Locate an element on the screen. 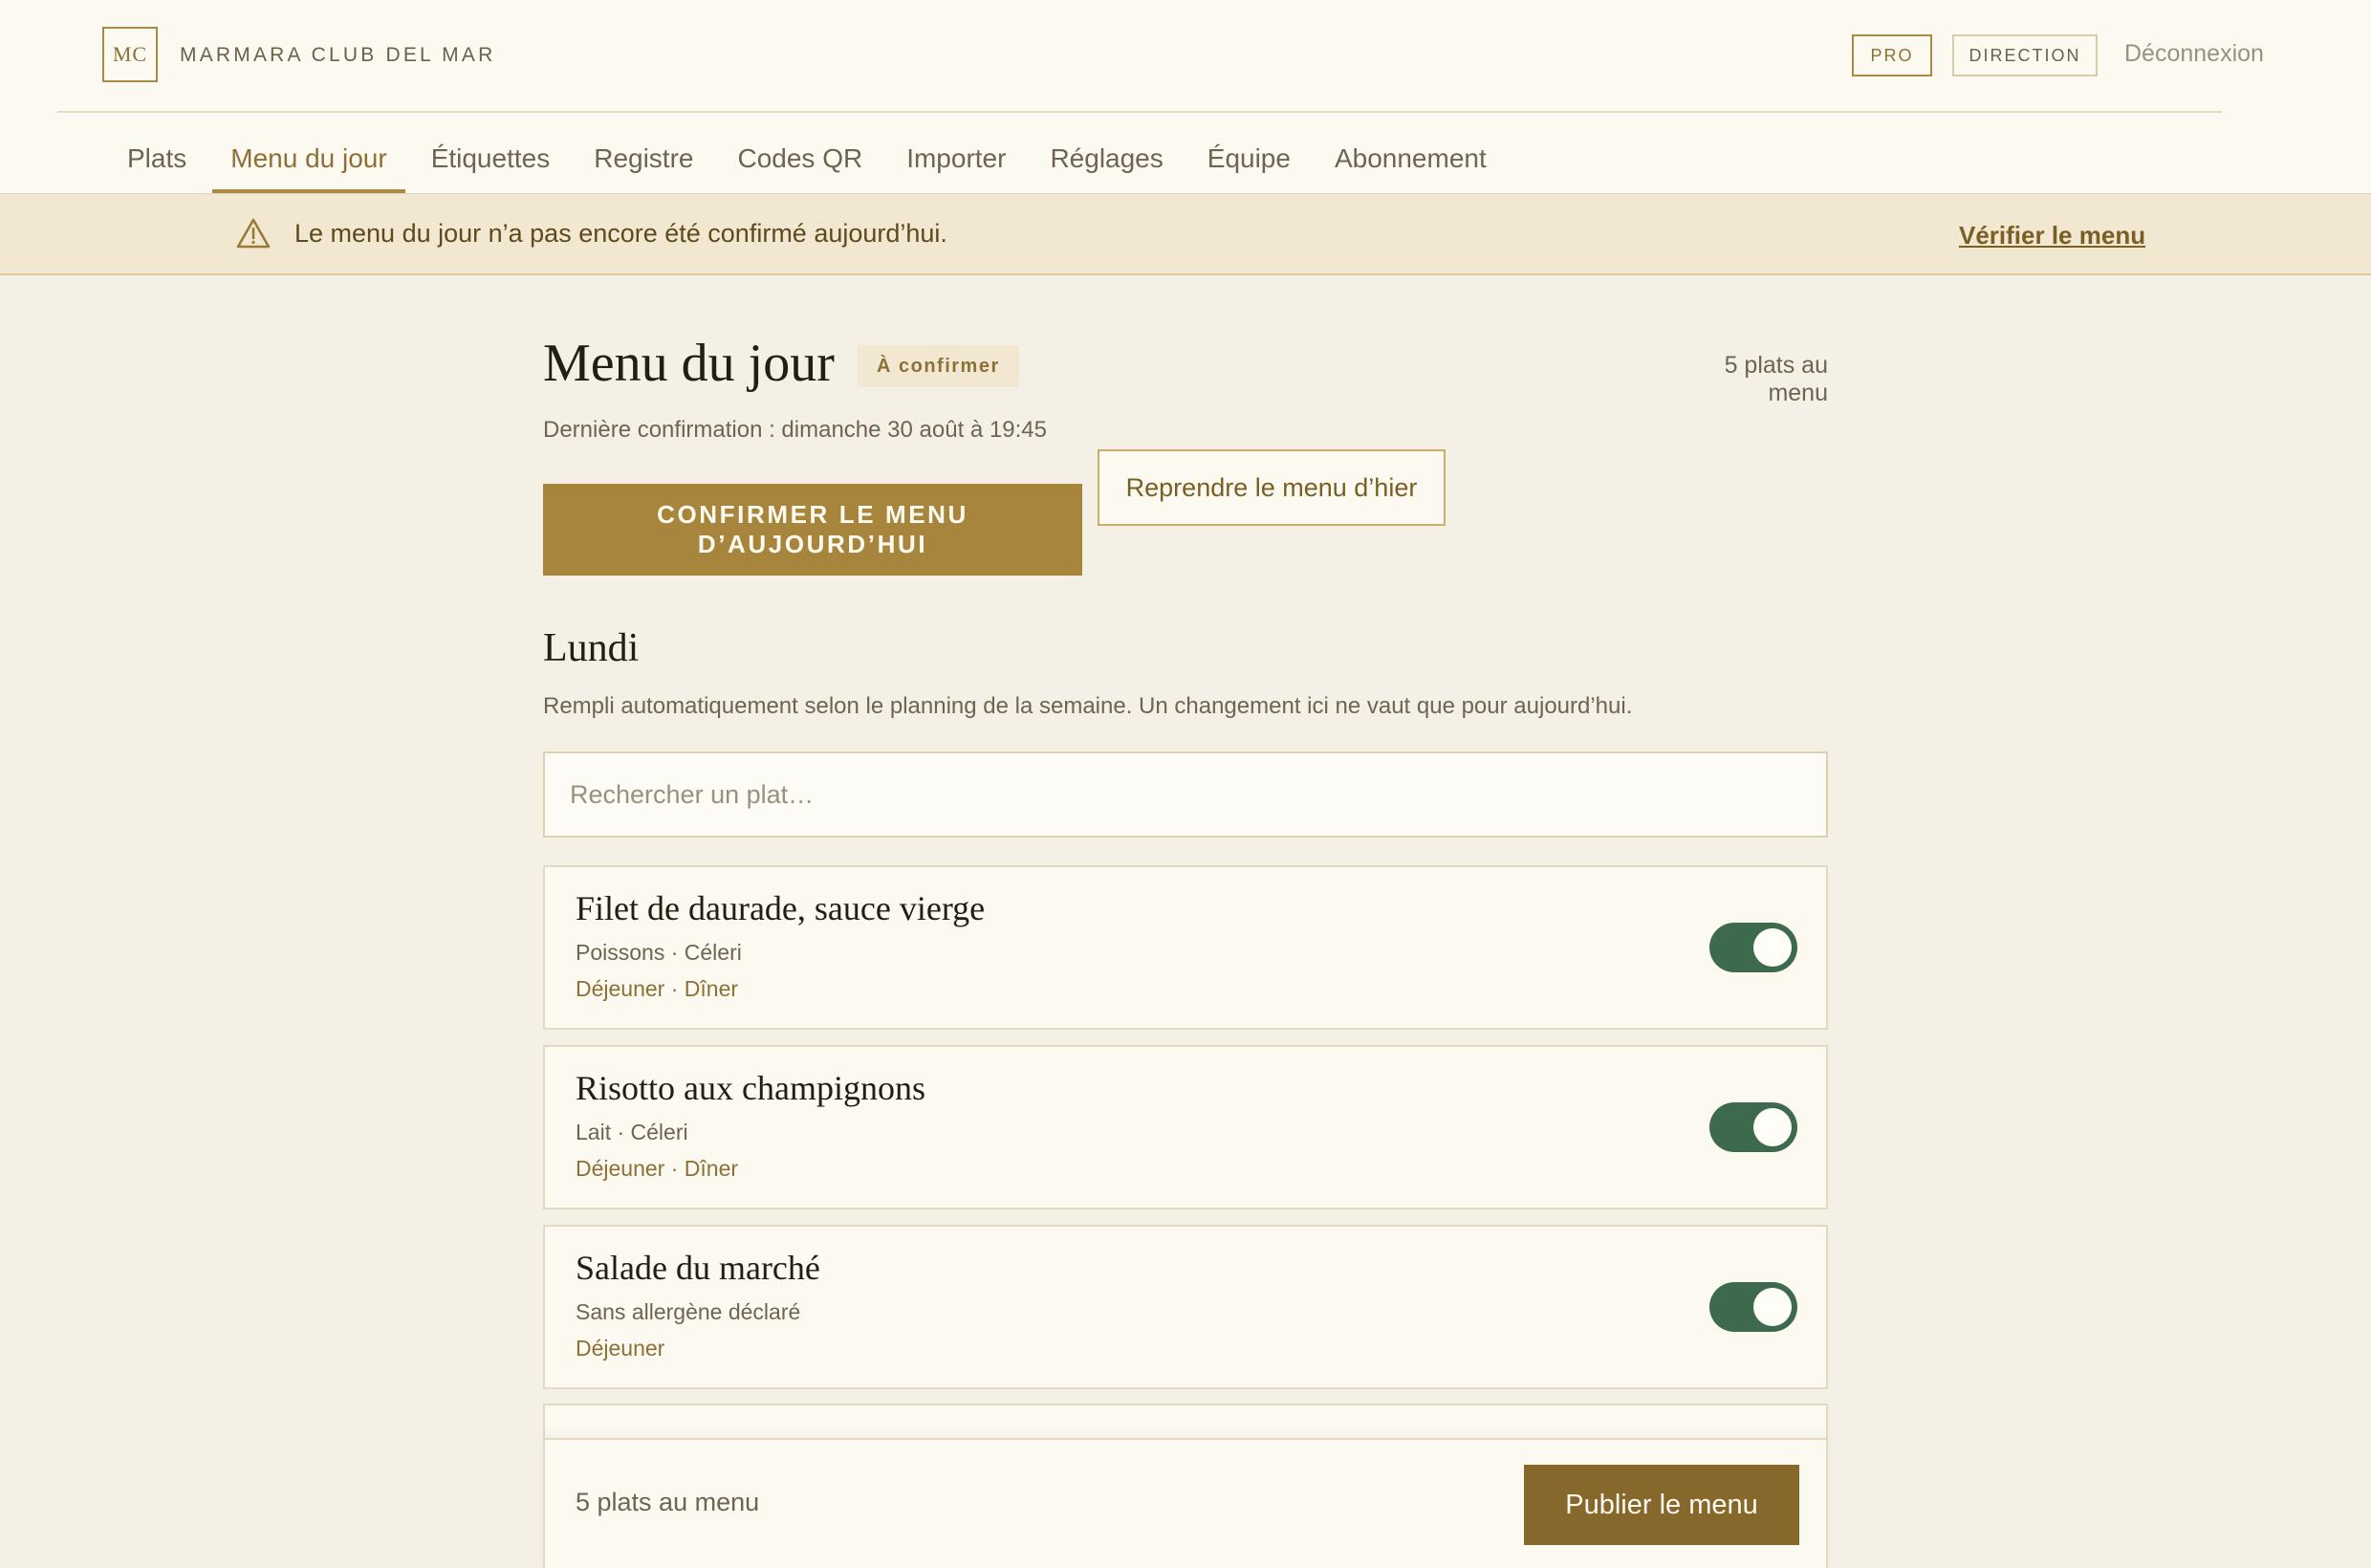 This screenshot has height=1568, width=2371. logo: MC is located at coordinates (130, 54).